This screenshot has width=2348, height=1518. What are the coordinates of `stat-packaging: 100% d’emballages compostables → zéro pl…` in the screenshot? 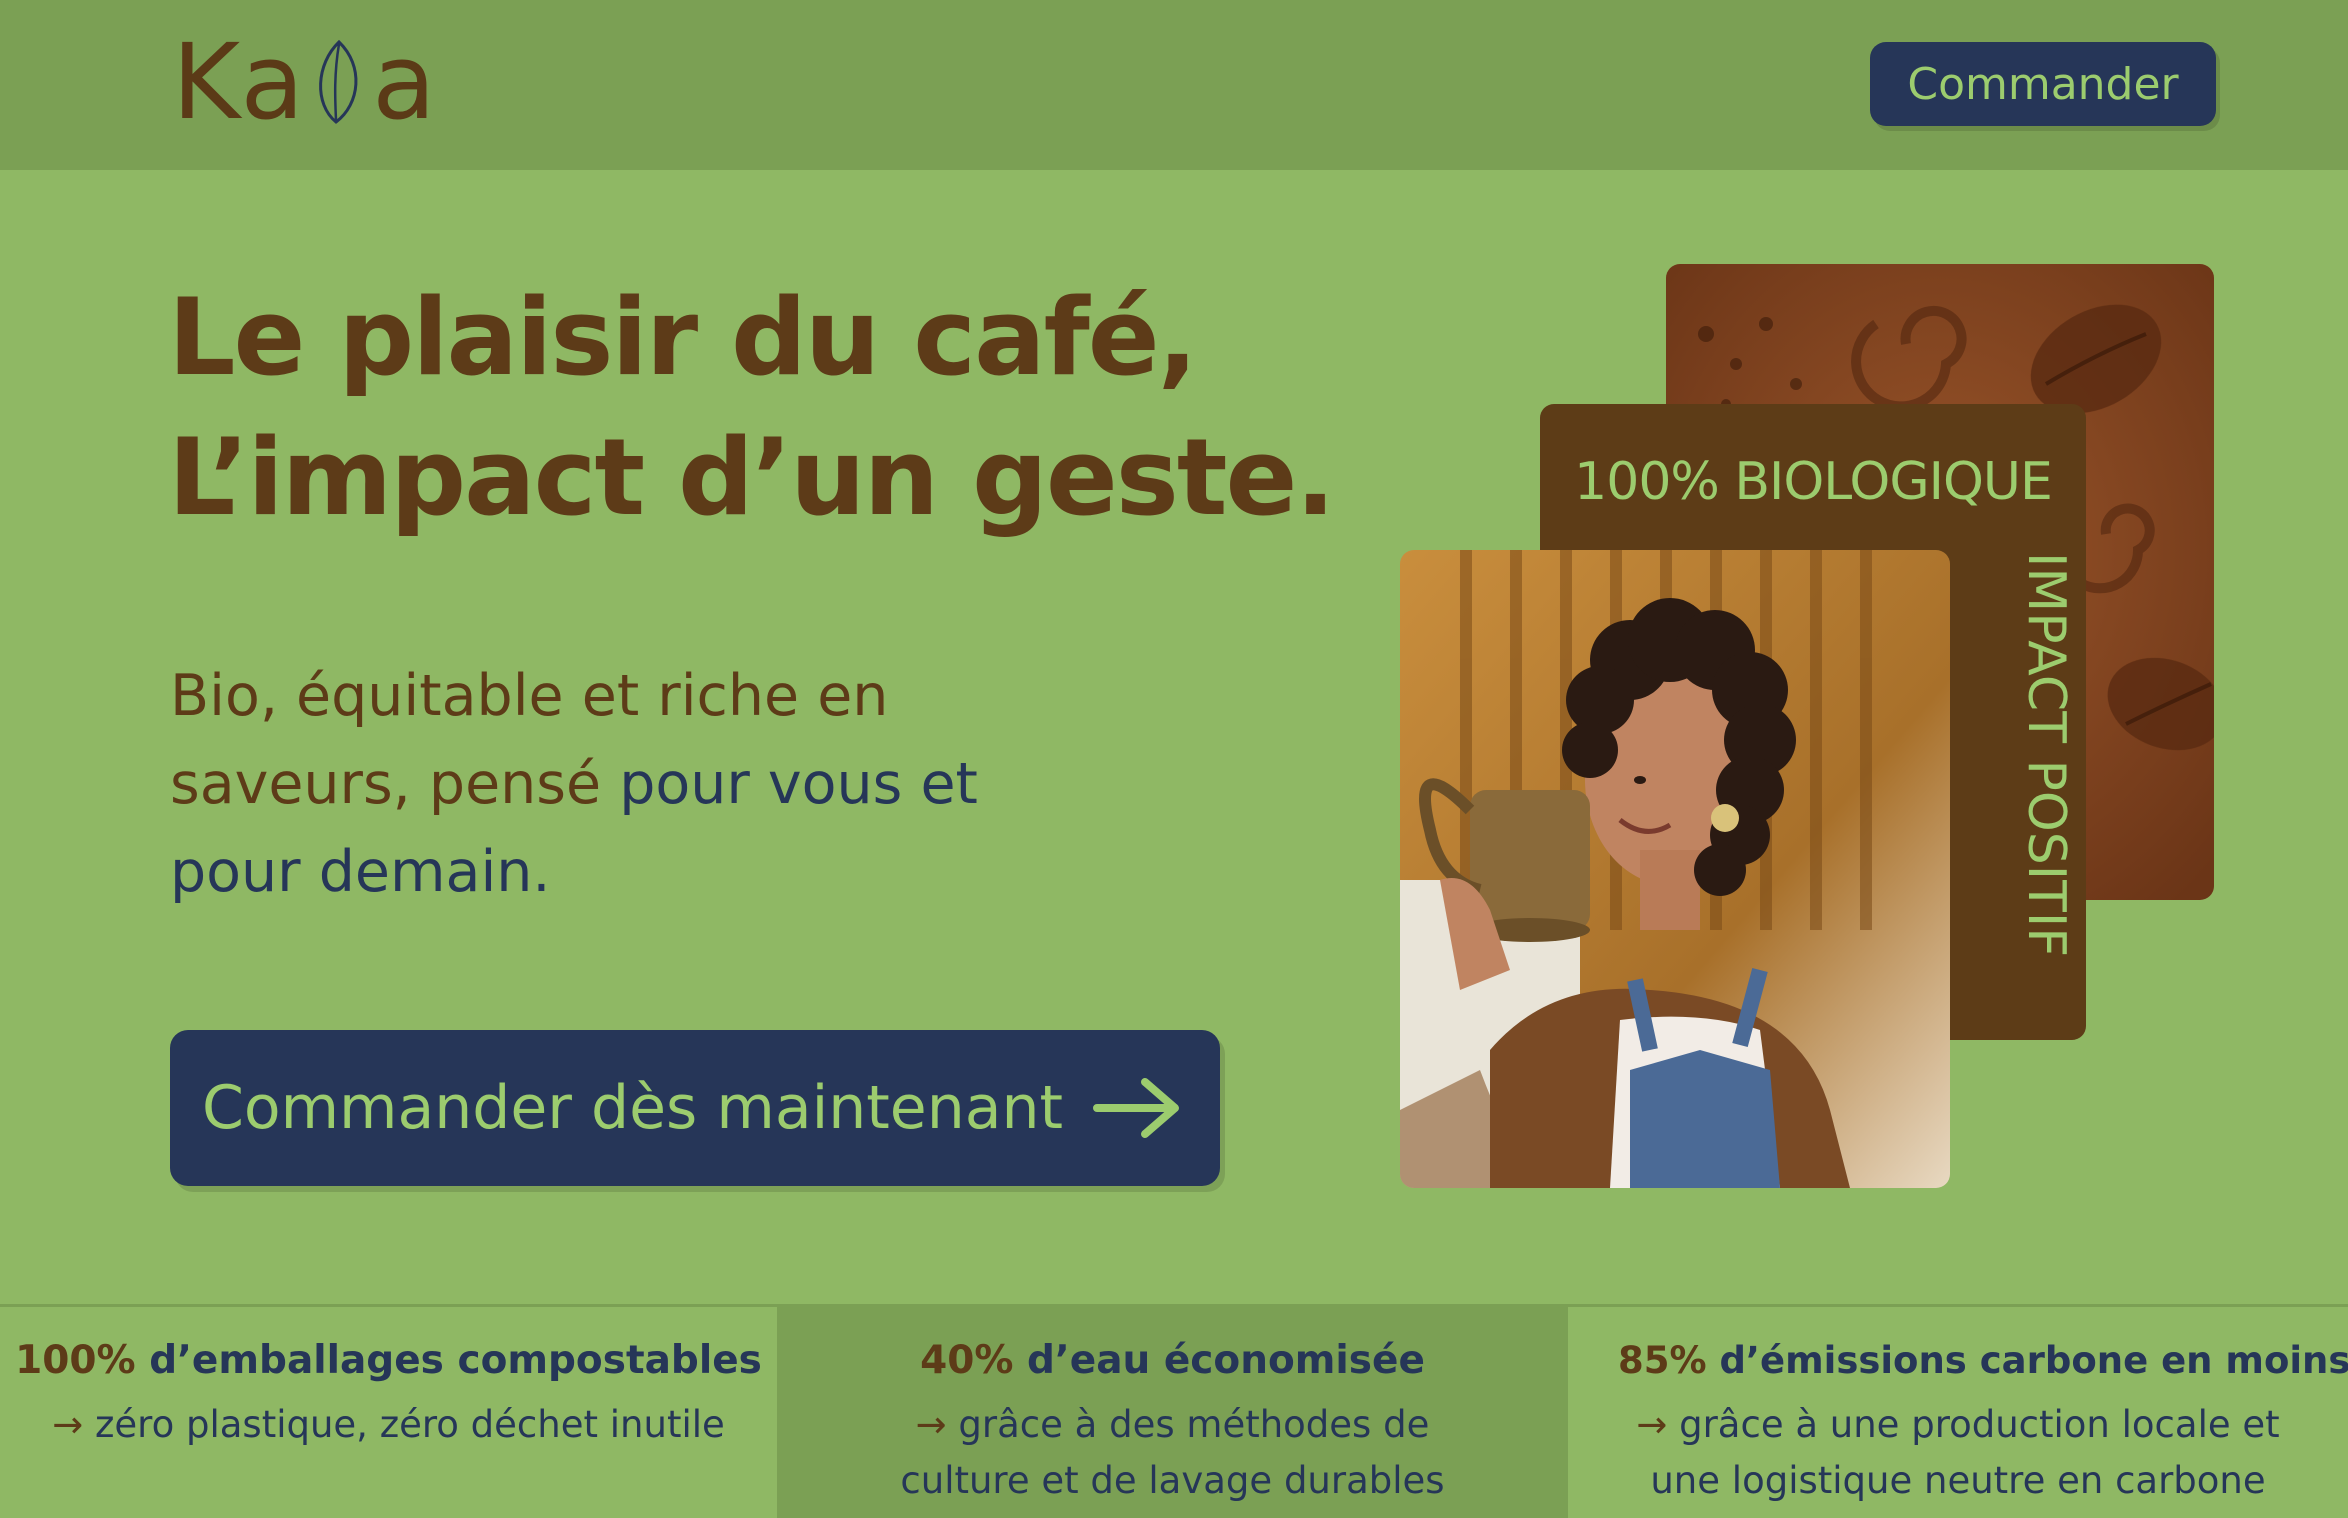 It's located at (390, 1412).